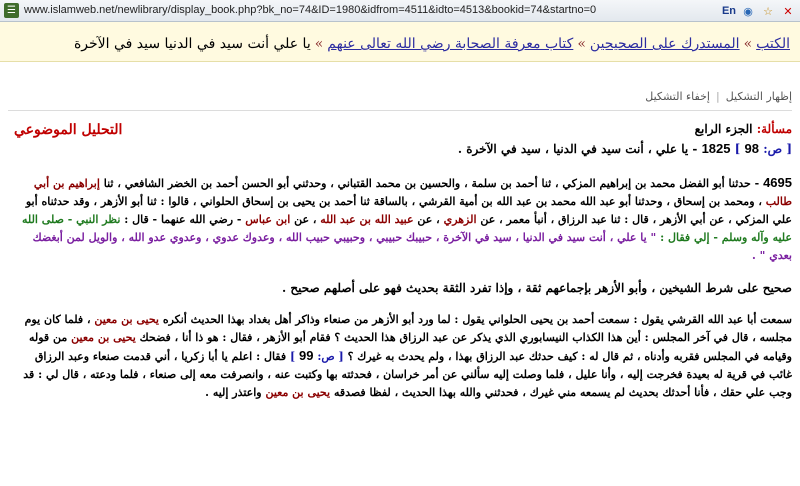 Image resolution: width=800 pixels, height=486 pixels. I want to click on hadith-id: 1825, so click(716, 148).